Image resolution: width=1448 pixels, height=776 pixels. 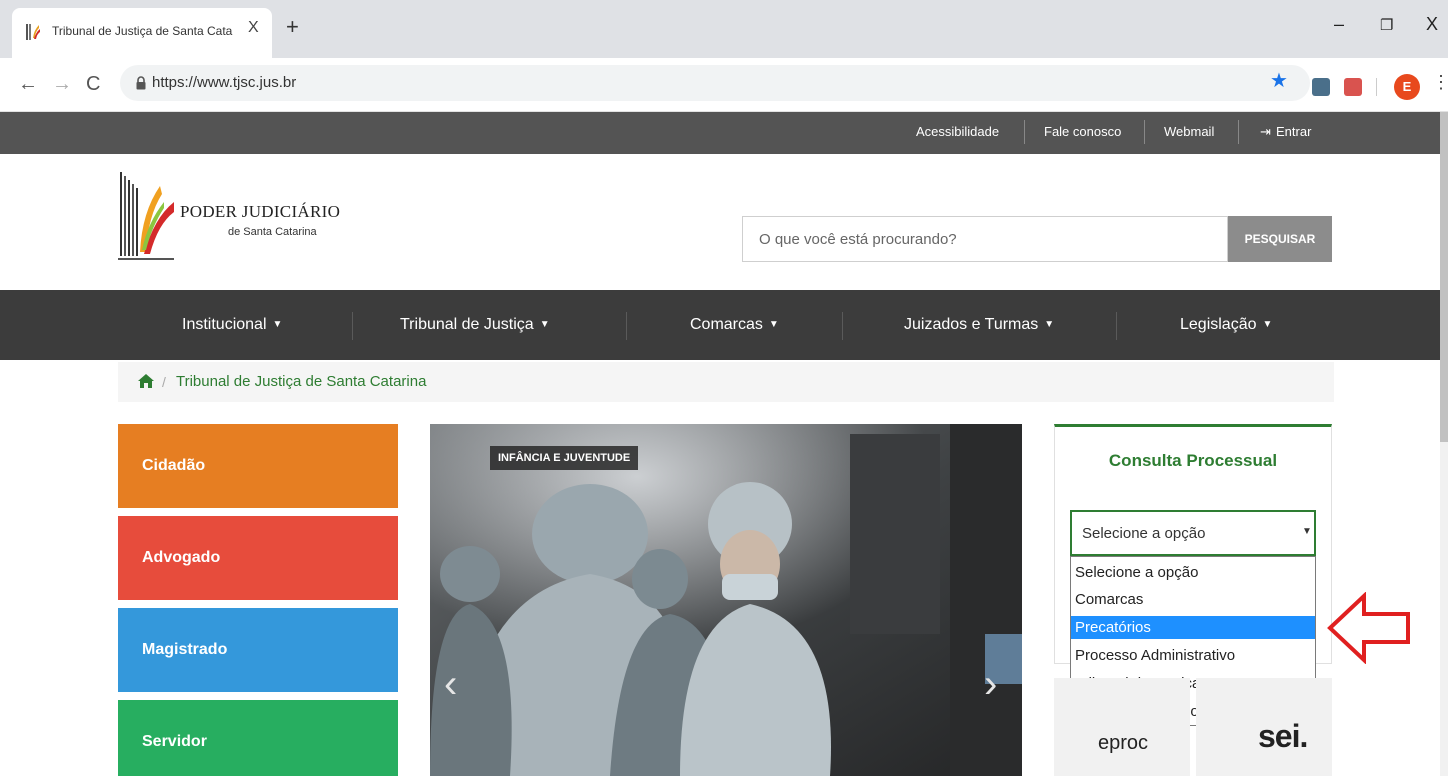 I want to click on reload-icon: C, so click(x=93, y=84).